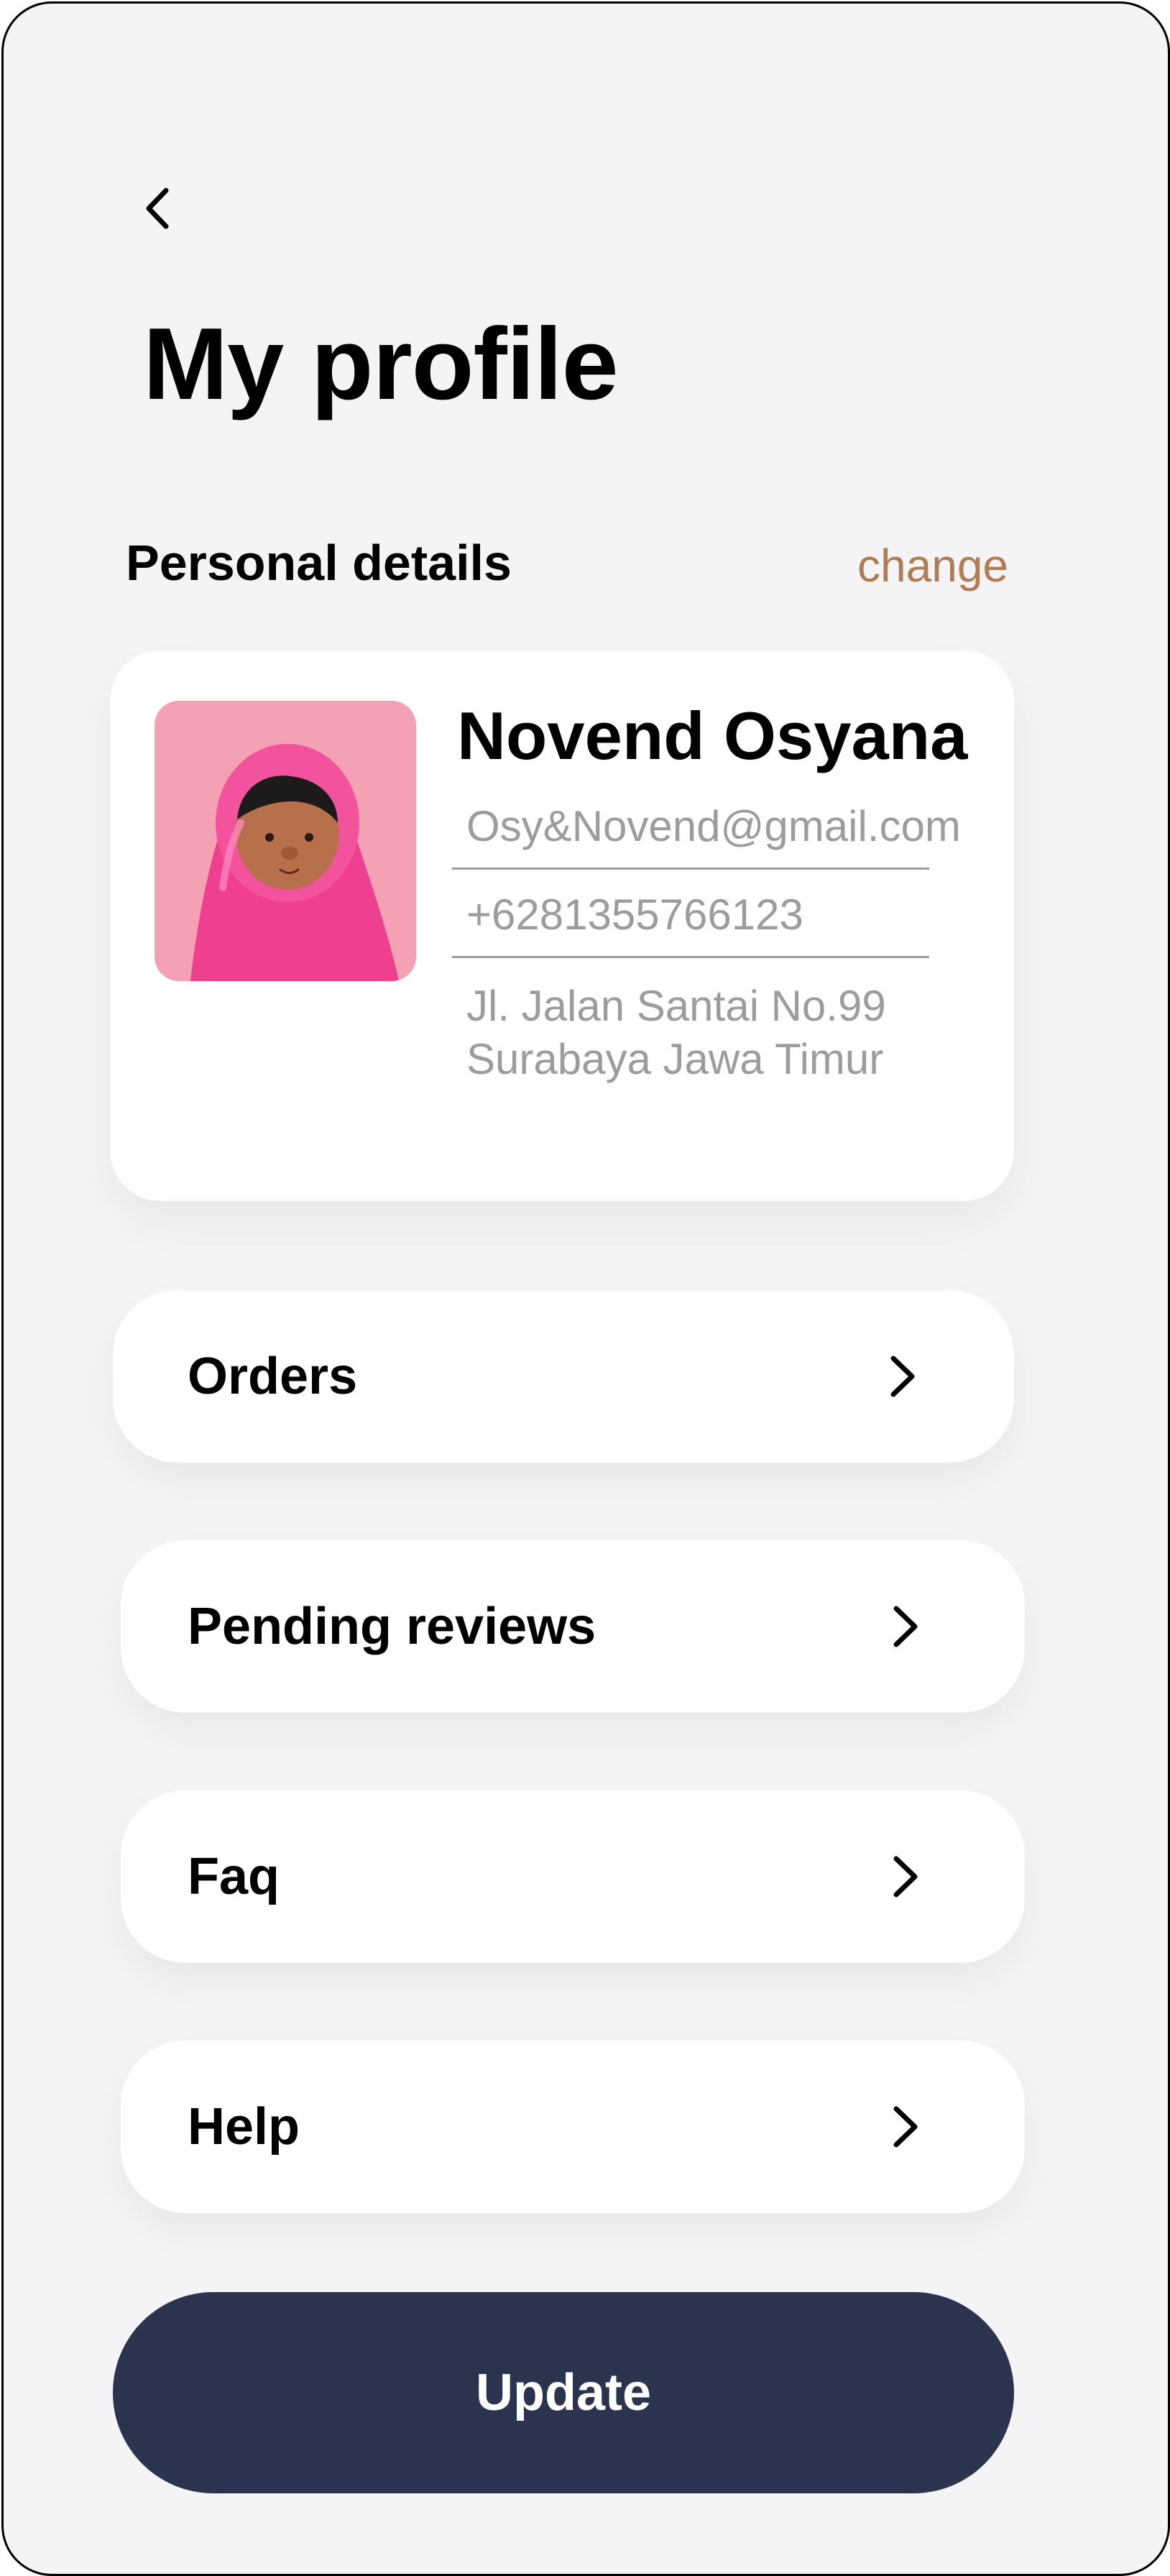 The width and height of the screenshot is (1170, 2576). Describe the element at coordinates (563, 1376) in the screenshot. I see `menu-item-orders: Orders` at that location.